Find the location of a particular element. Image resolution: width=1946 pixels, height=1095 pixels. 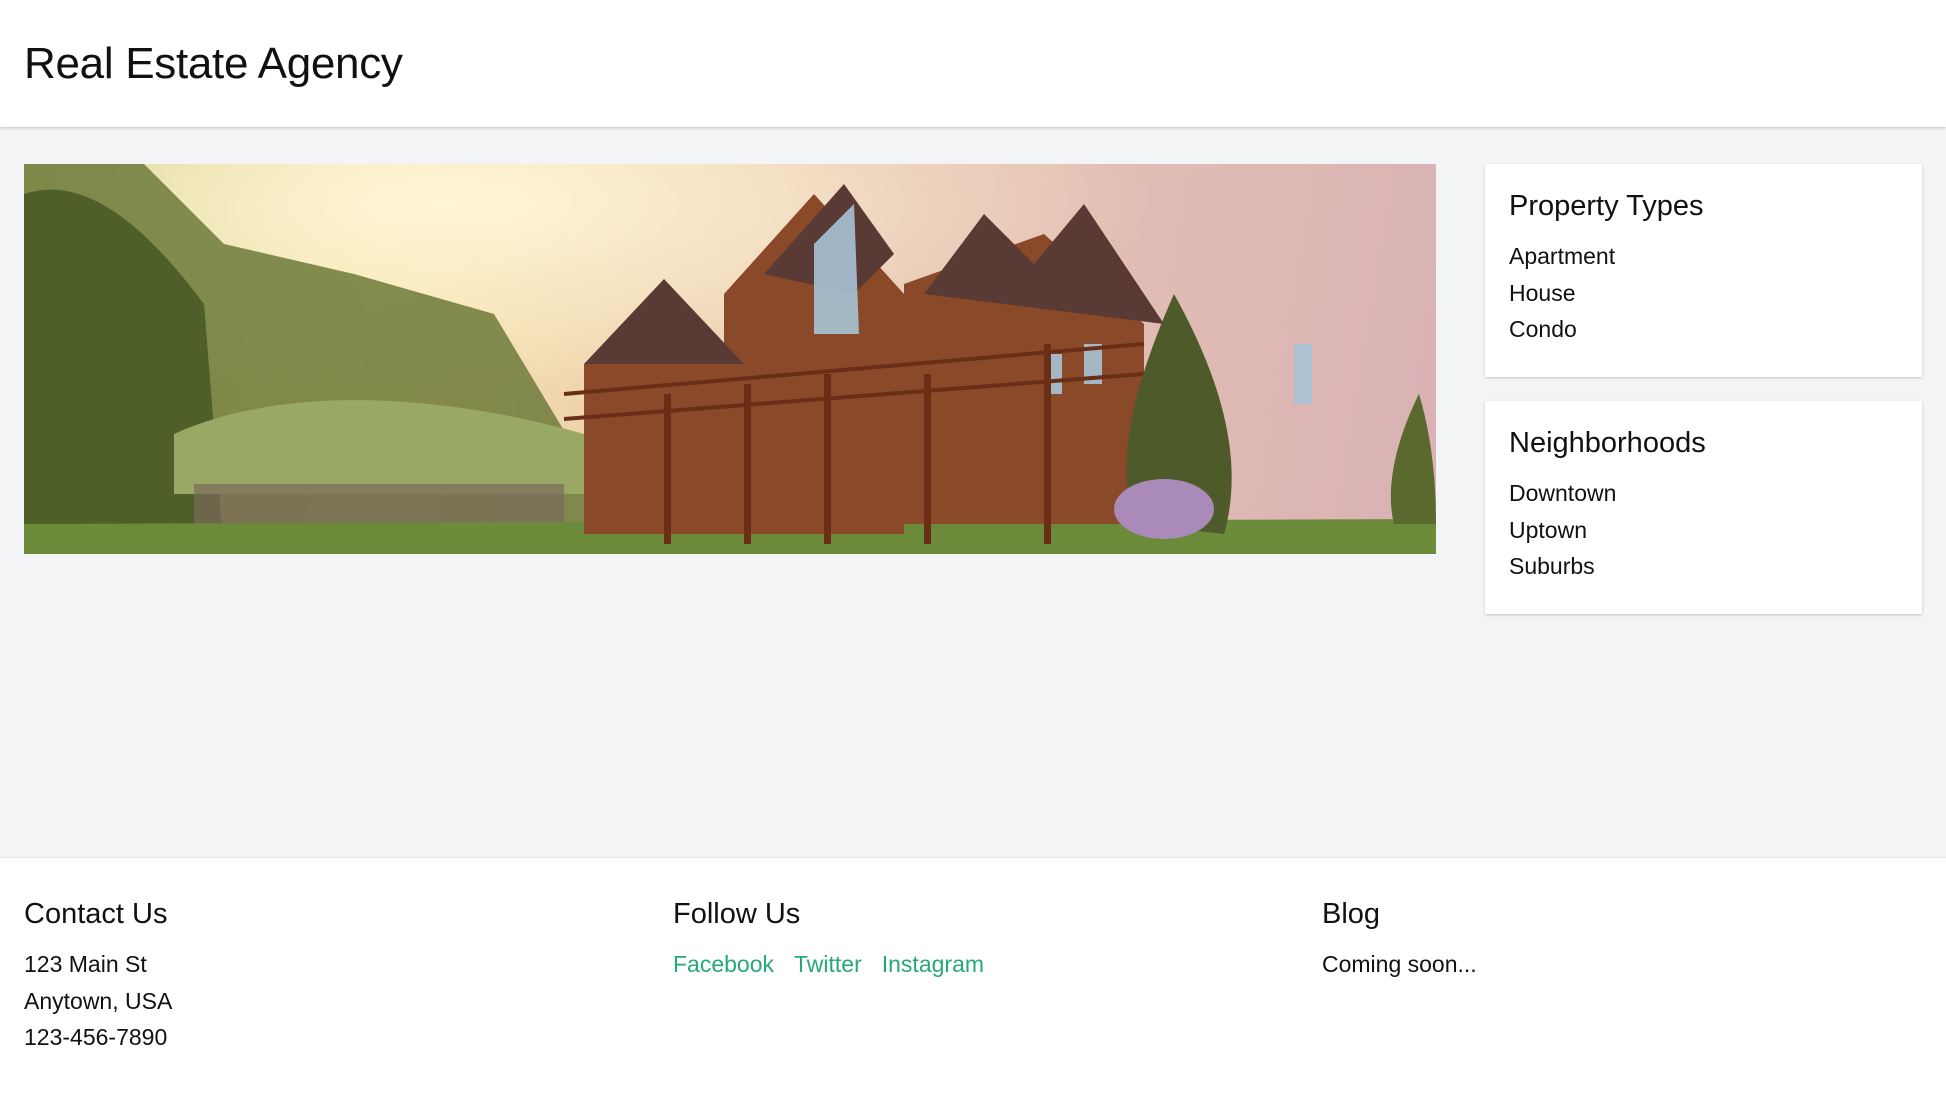

property-type-apartment: Apartment is located at coordinates (1703, 256).